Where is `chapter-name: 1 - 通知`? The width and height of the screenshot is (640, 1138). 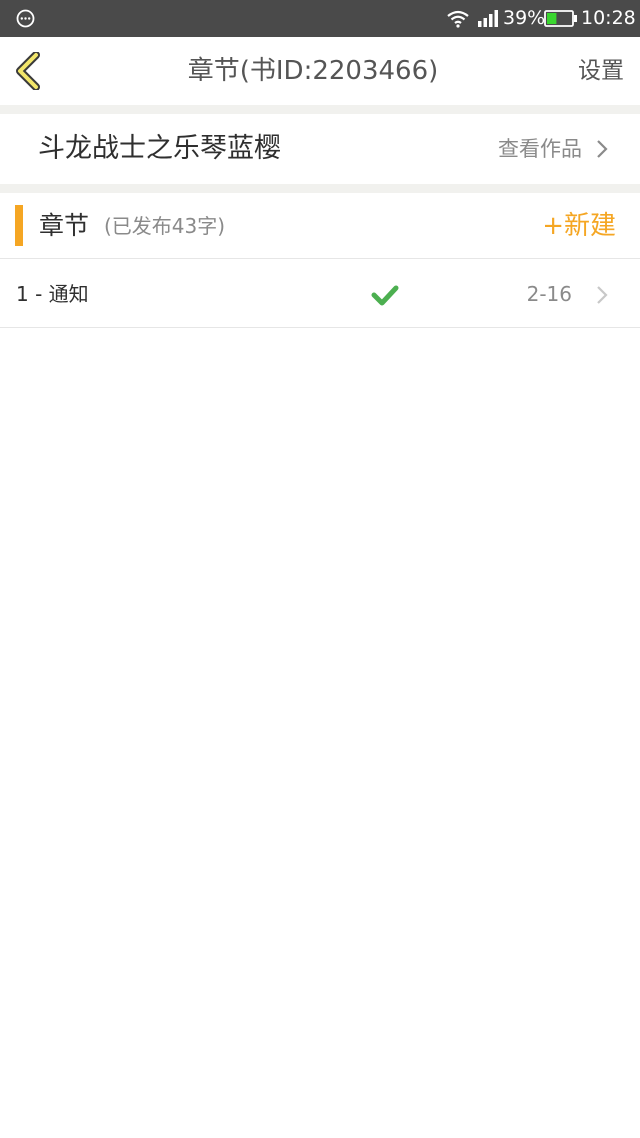 chapter-name: 1 - 通知 is located at coordinates (52, 294).